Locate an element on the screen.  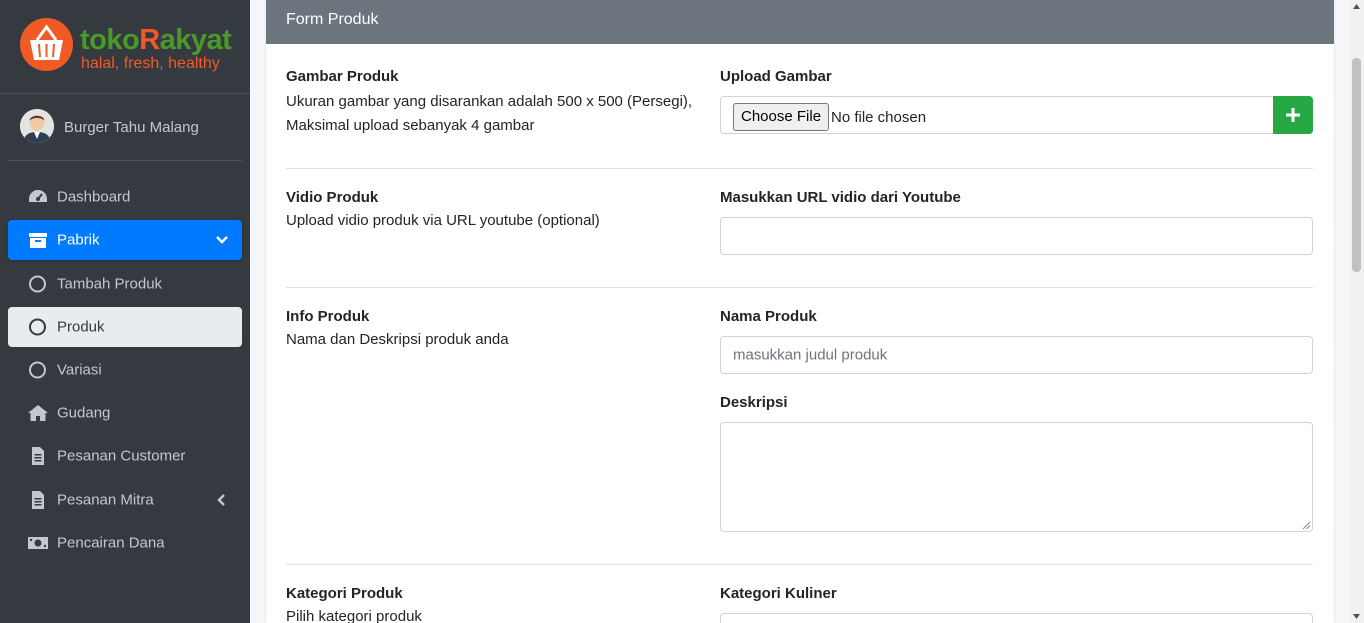
user-avatar-icon is located at coordinates (37, 126).